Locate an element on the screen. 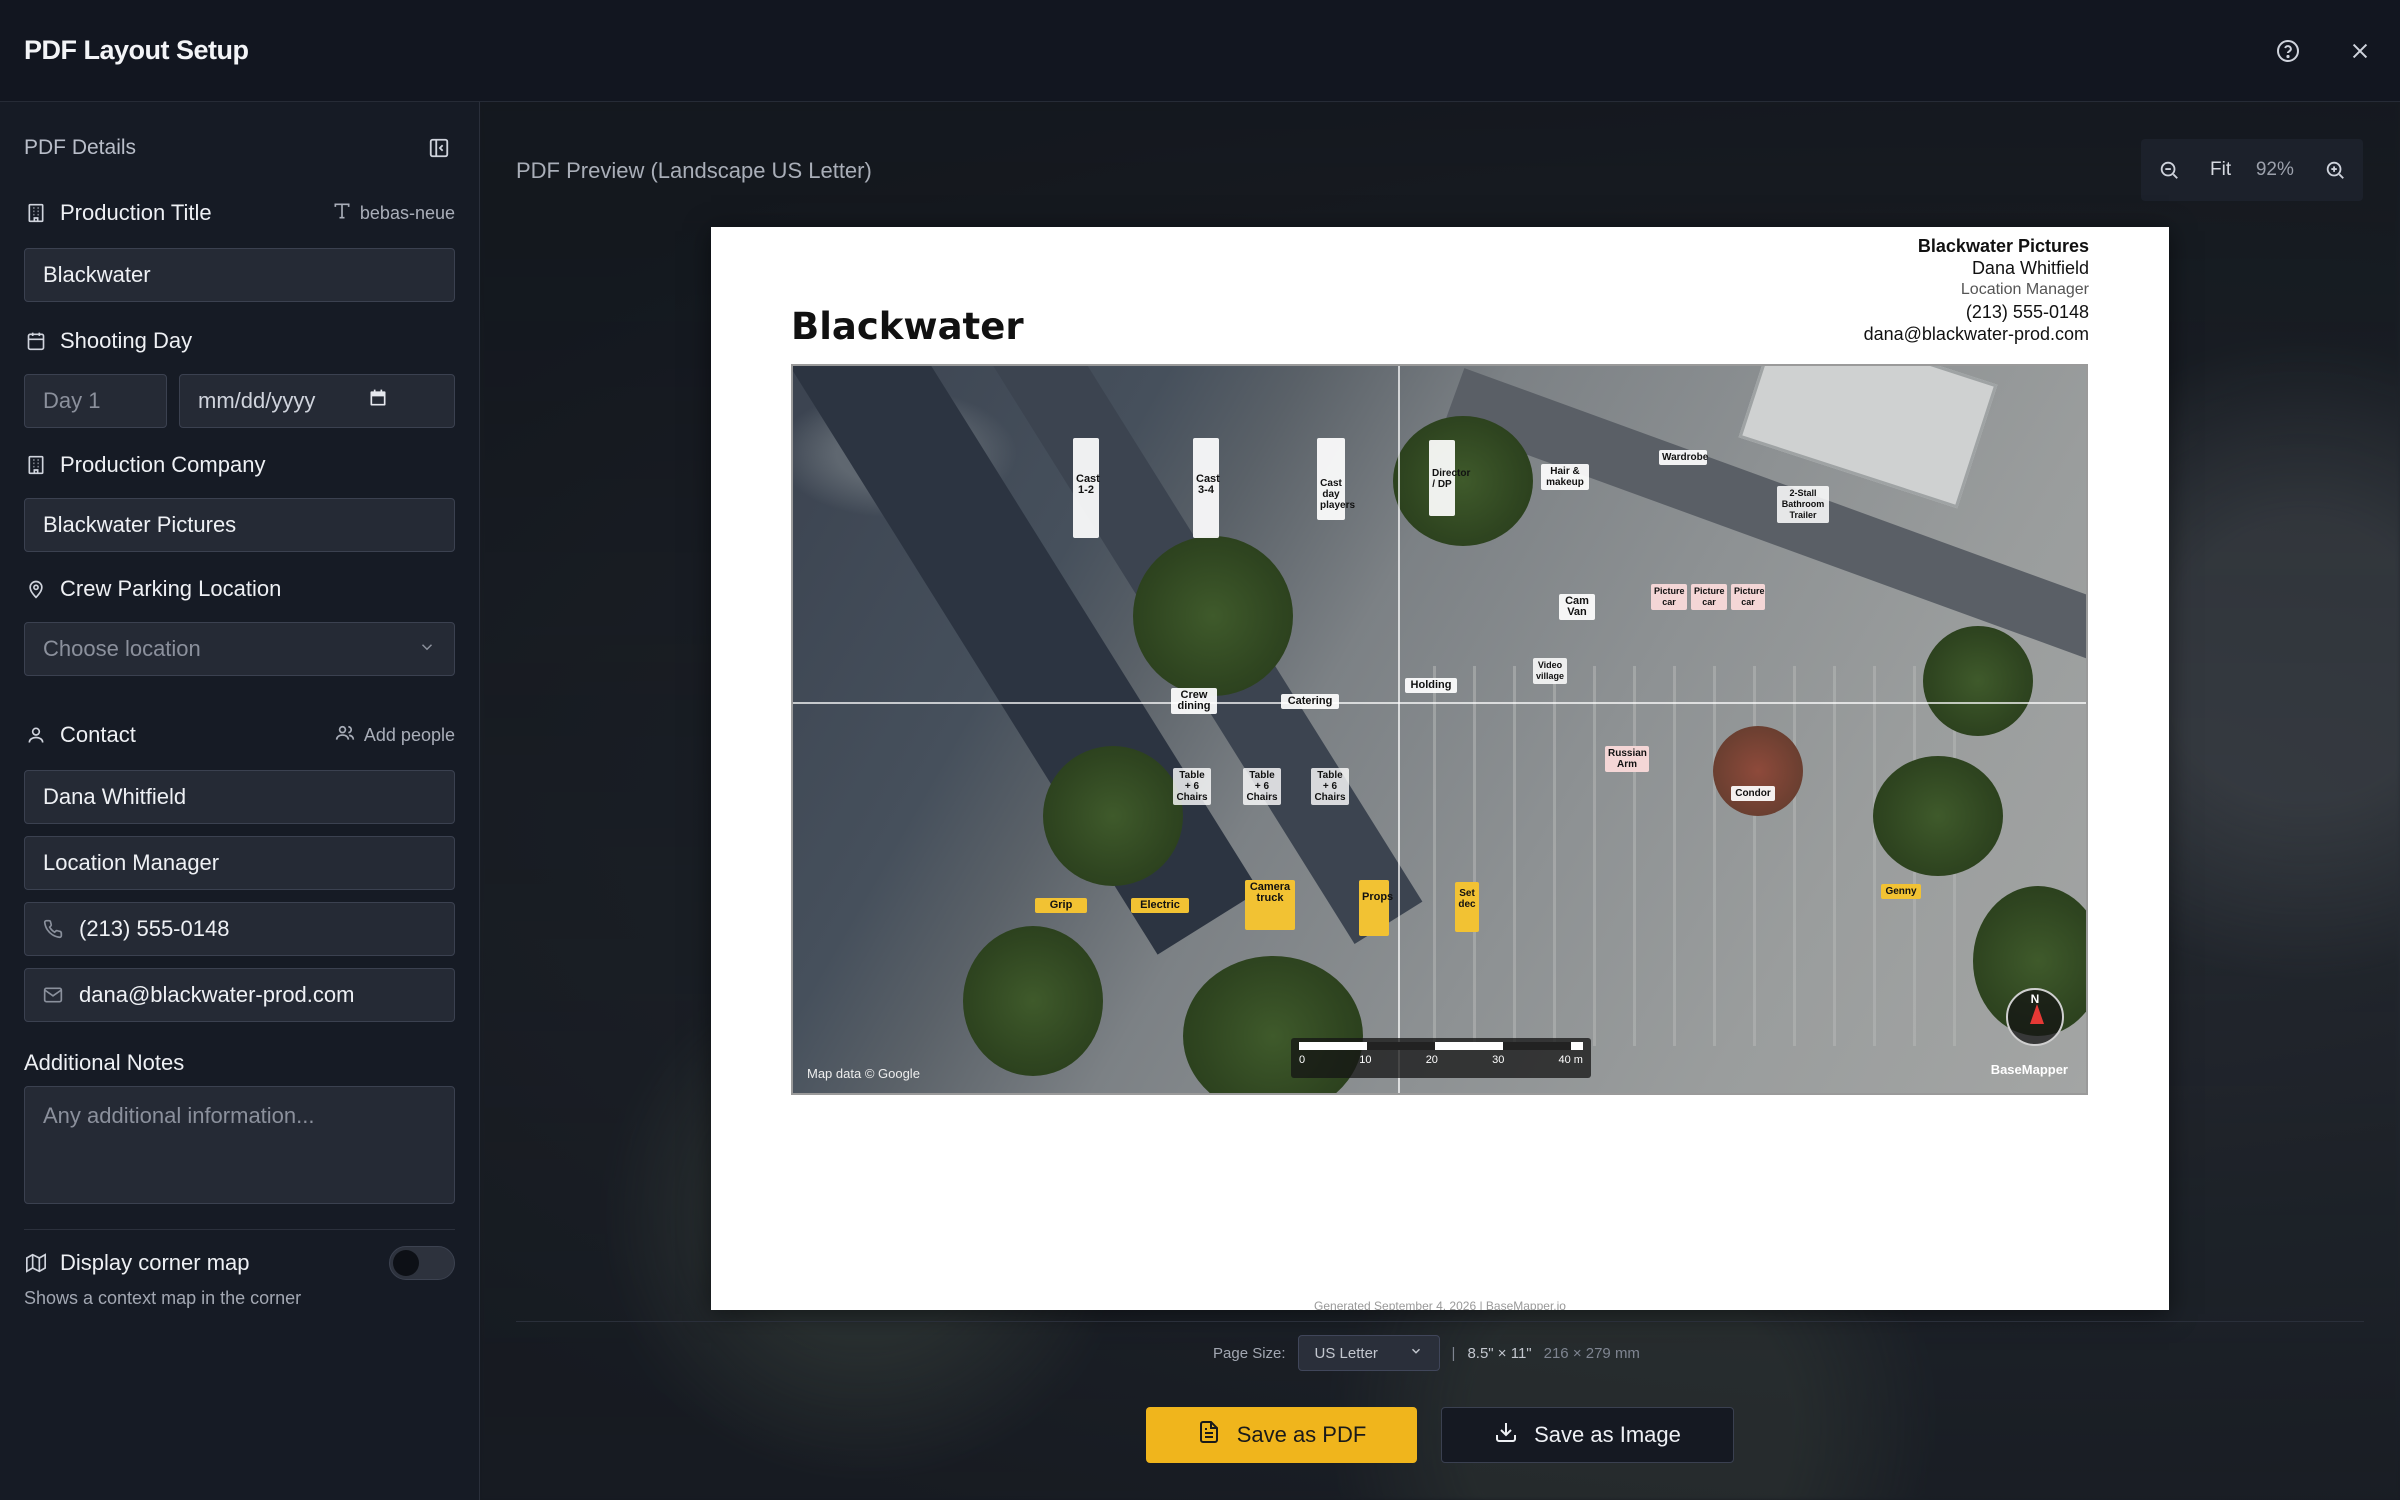 This screenshot has width=2400, height=1500. contact-role-input: Location Manager is located at coordinates (239, 863).